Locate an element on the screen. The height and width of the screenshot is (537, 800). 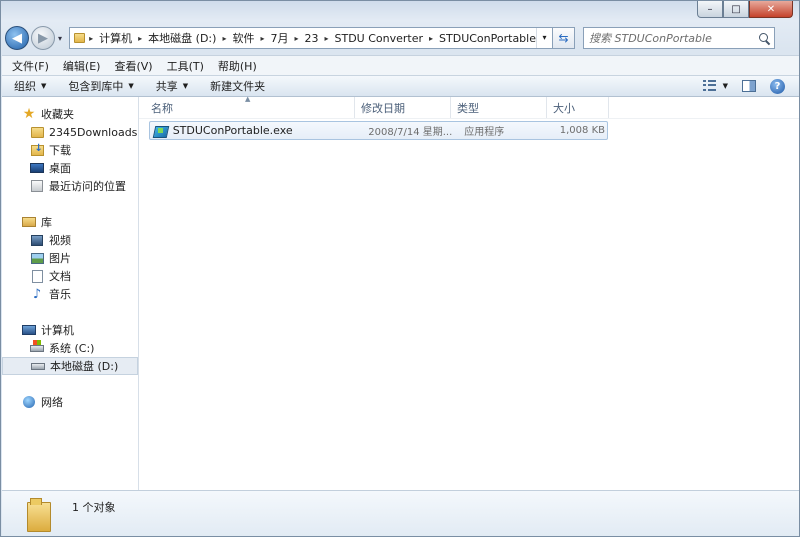
nav-item-recent-places: 最近访问的位置 is located at coordinates (70, 186).